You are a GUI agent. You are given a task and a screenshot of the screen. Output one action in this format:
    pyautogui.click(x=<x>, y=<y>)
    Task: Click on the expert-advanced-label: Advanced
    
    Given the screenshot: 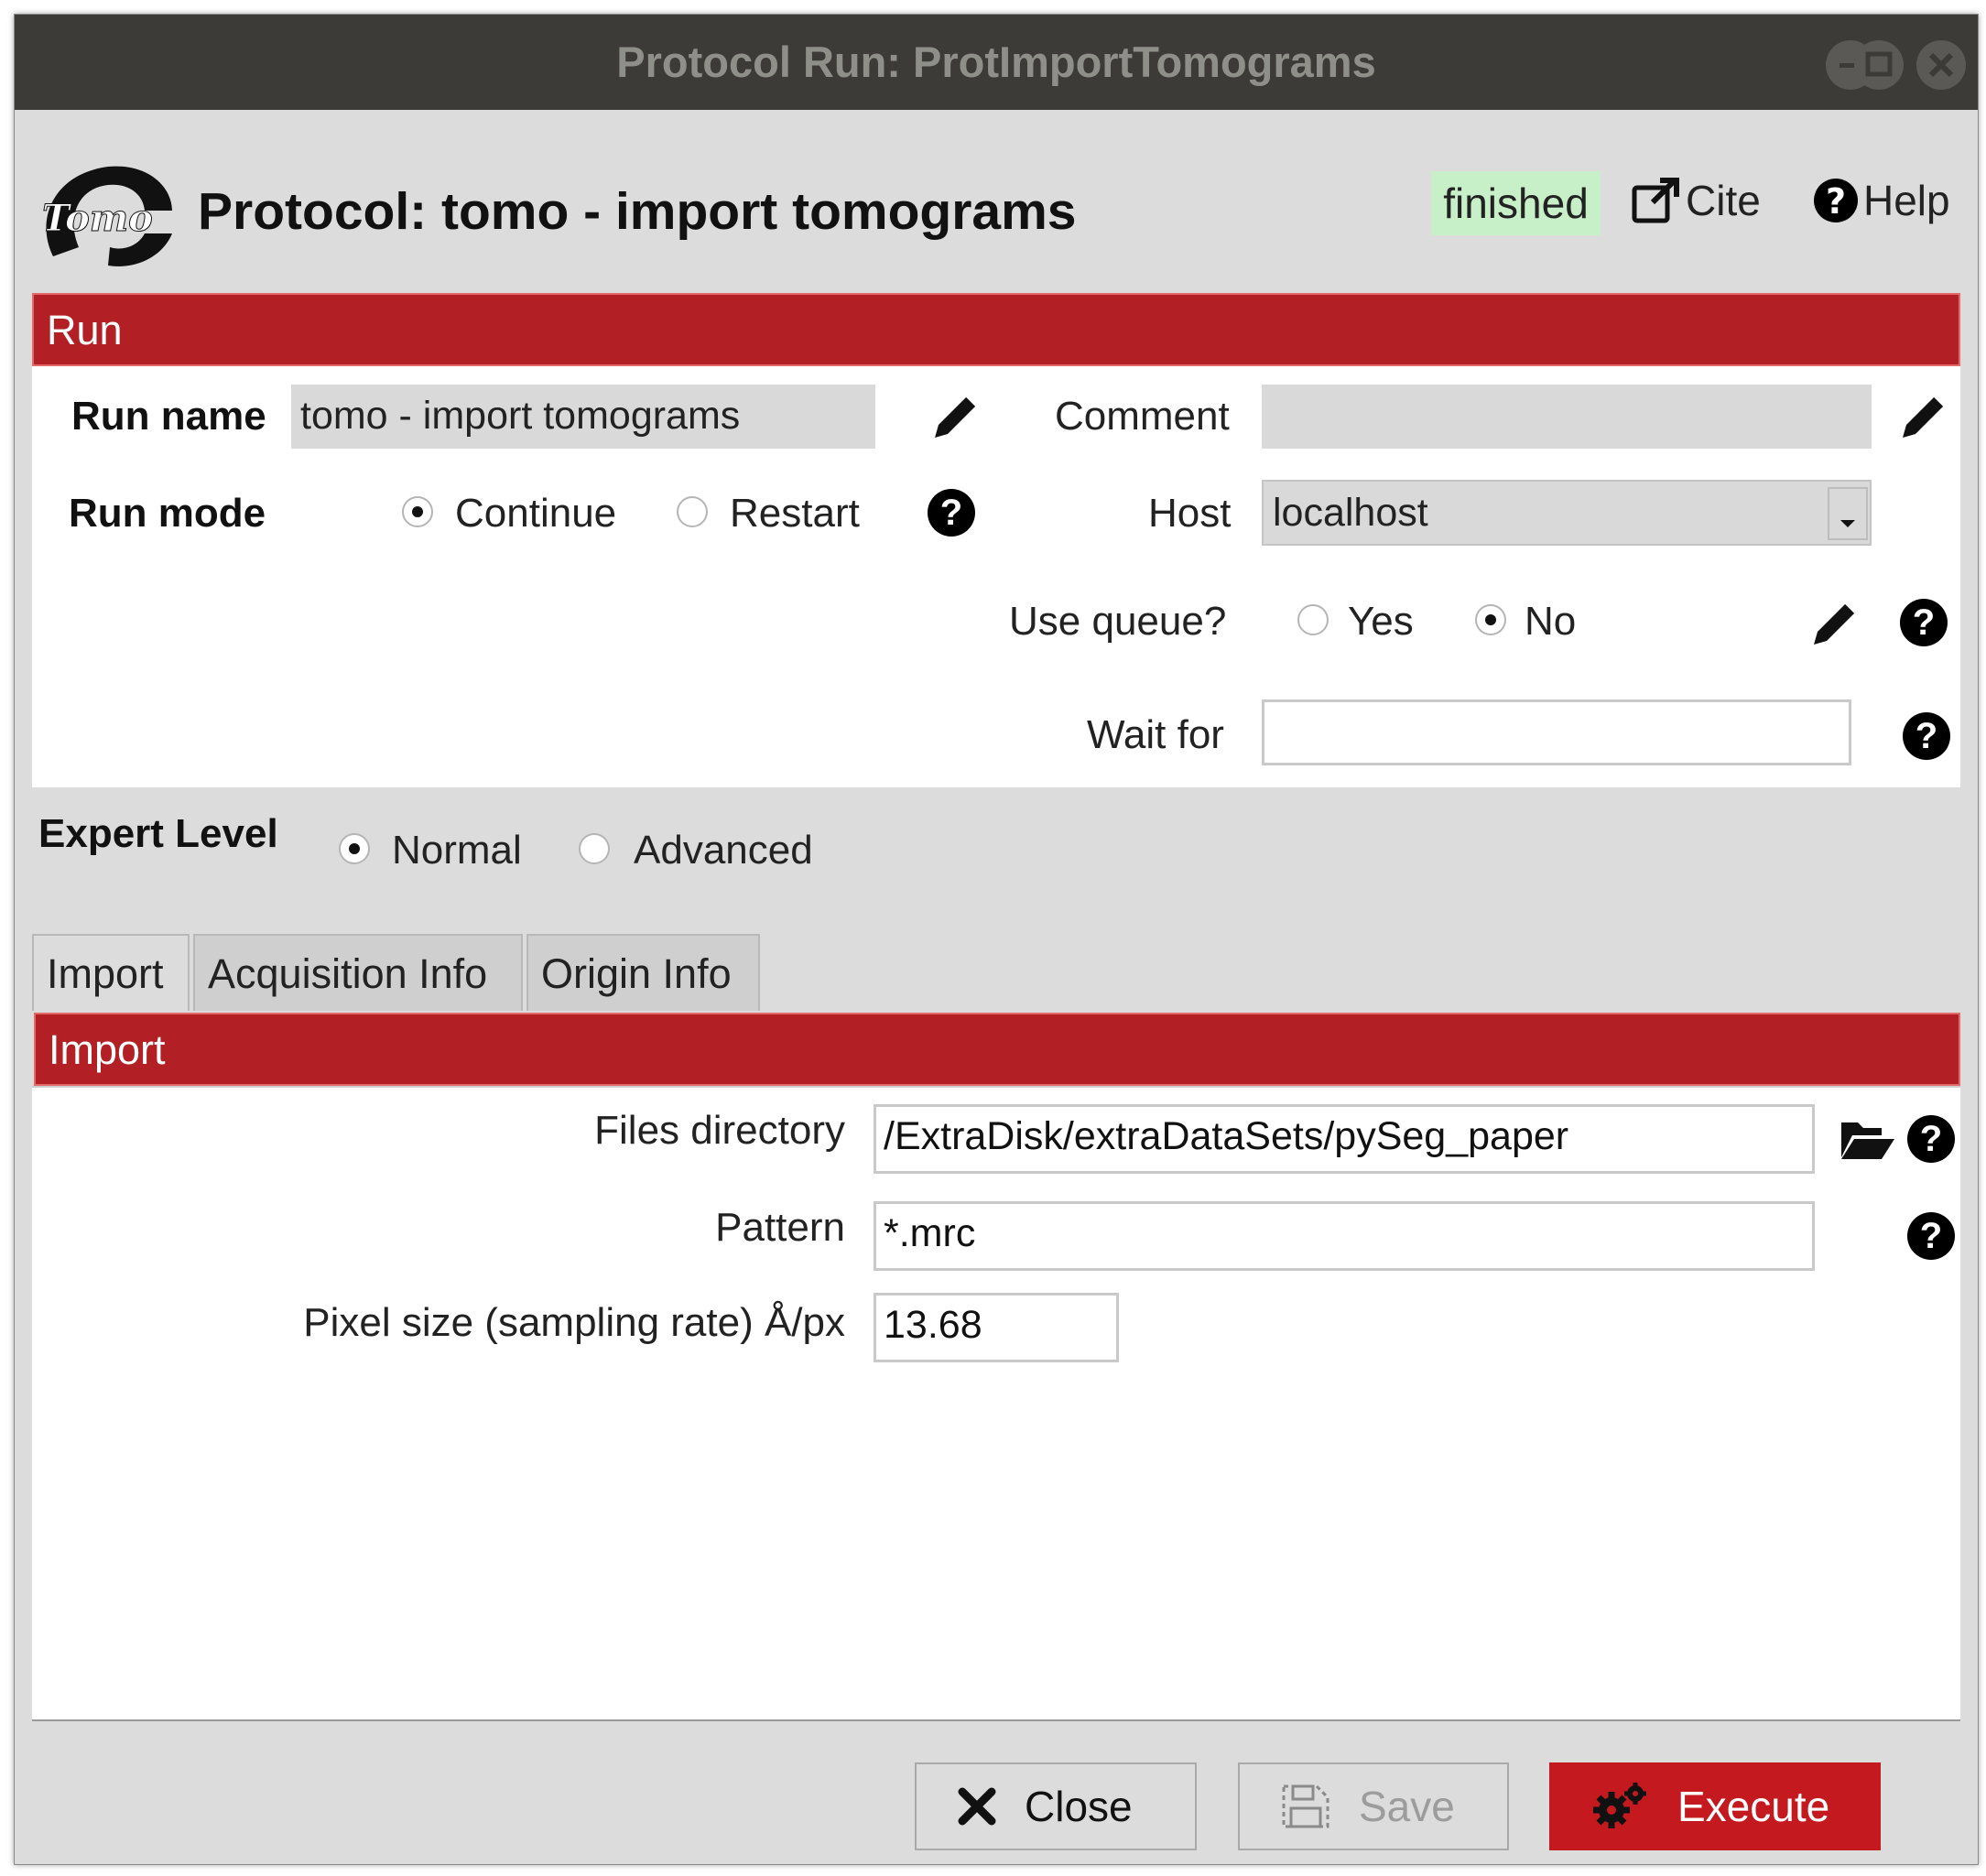 What is the action you would take?
    pyautogui.click(x=723, y=850)
    